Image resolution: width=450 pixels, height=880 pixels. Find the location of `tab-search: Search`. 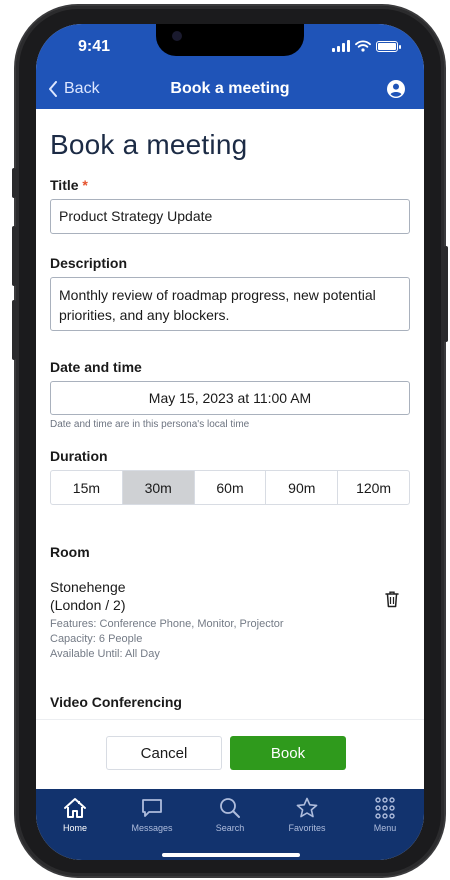

tab-search: Search is located at coordinates (230, 815).